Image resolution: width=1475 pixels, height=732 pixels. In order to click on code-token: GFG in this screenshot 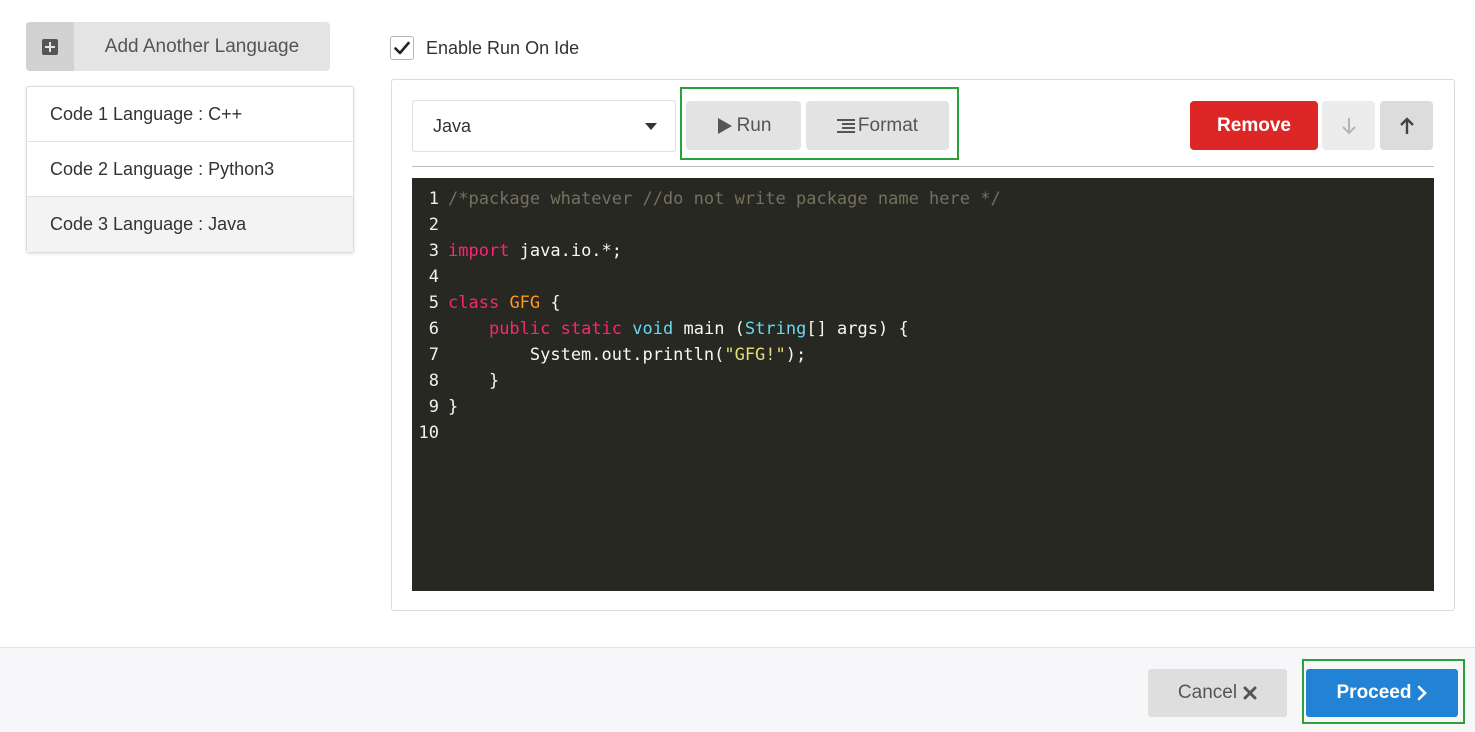, I will do `click(525, 303)`.